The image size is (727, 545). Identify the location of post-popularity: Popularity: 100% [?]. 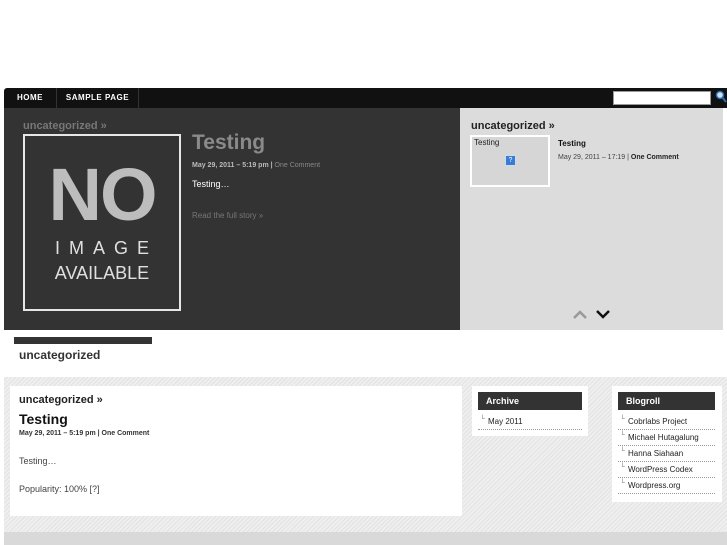
(59, 489).